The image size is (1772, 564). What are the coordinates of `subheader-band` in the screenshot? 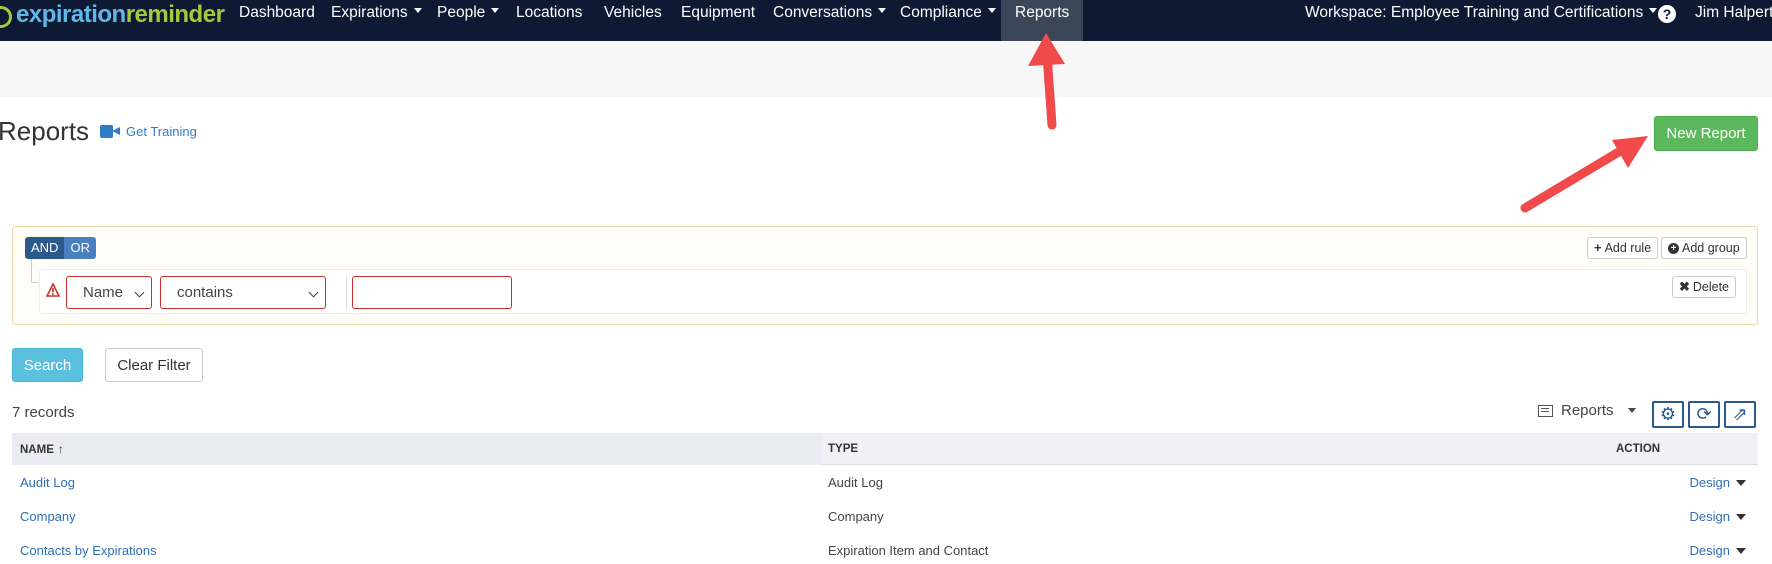 It's located at (886, 69).